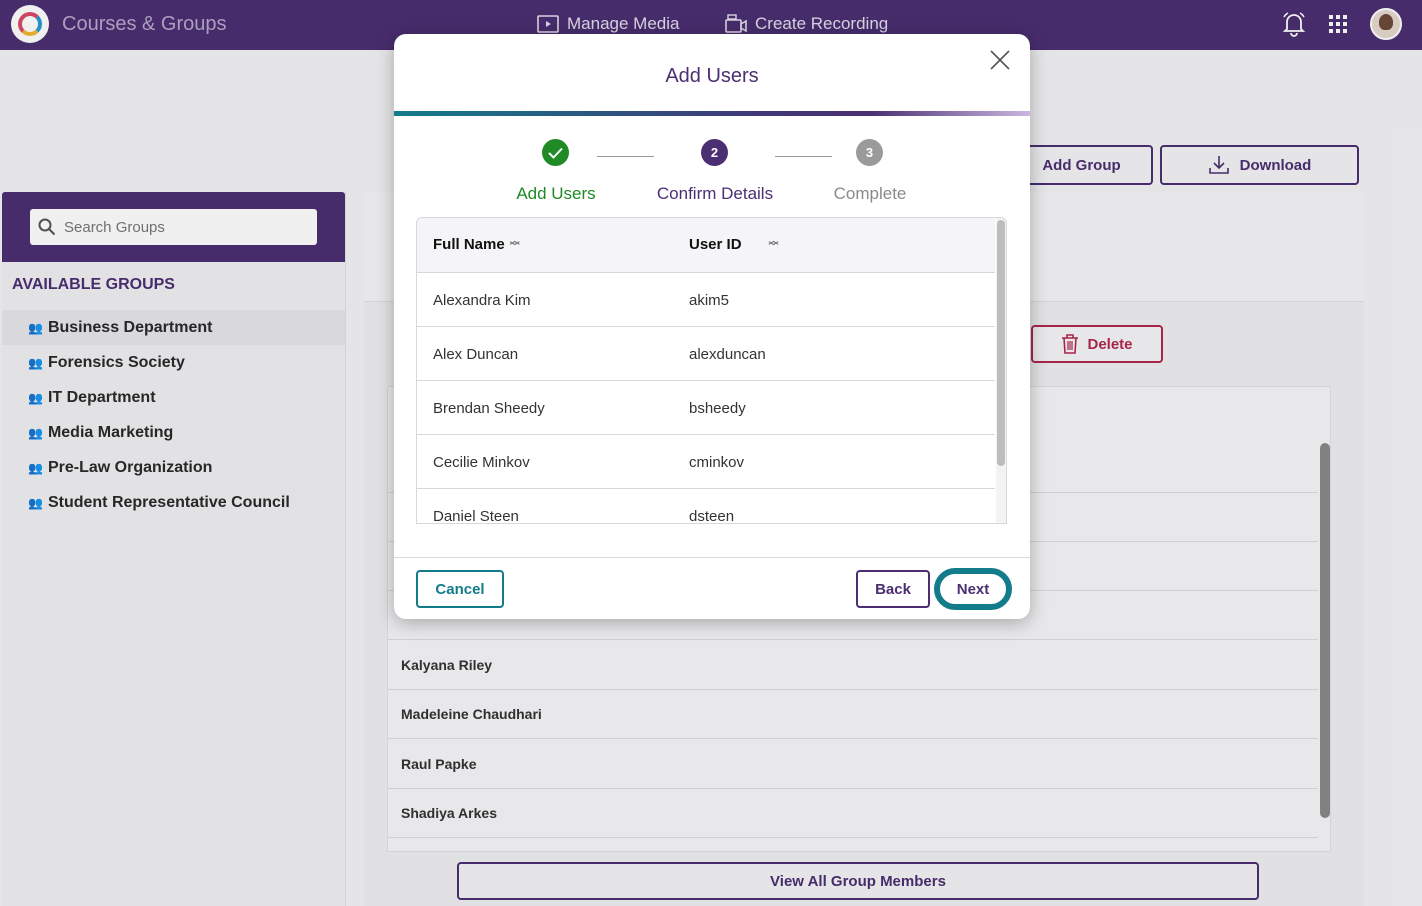 This screenshot has width=1422, height=906. I want to click on back-button: Back, so click(893, 589).